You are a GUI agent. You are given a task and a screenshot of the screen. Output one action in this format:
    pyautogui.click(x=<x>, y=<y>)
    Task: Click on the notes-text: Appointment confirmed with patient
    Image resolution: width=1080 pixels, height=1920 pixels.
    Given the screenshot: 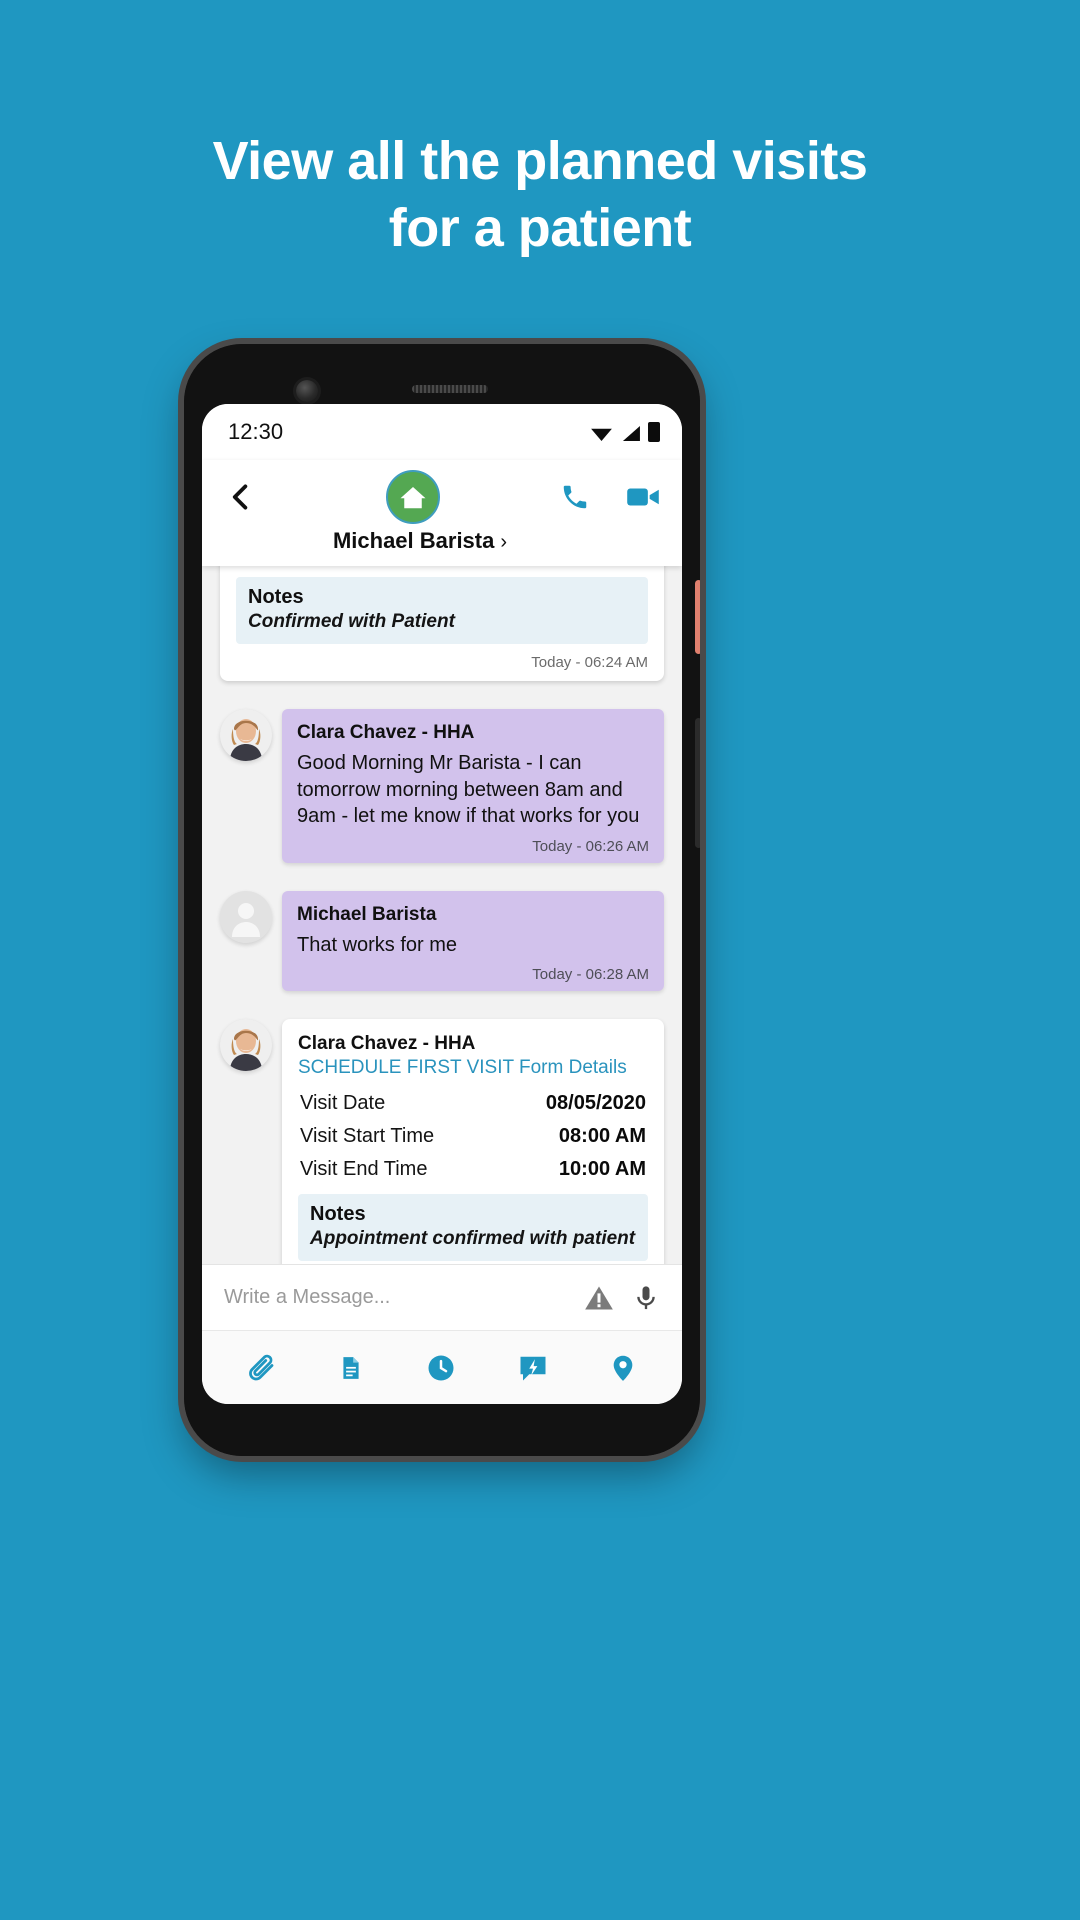 What is the action you would take?
    pyautogui.click(x=473, y=1239)
    